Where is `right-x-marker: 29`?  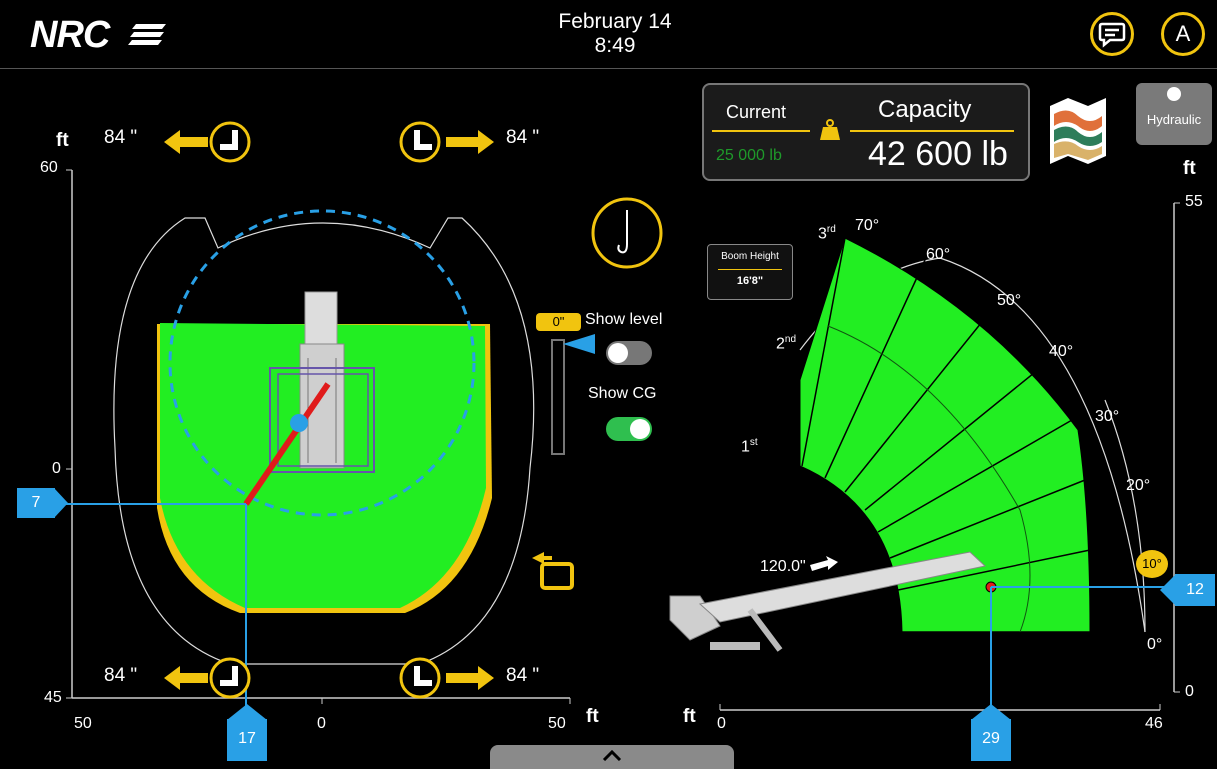
right-x-marker: 29 is located at coordinates (991, 740).